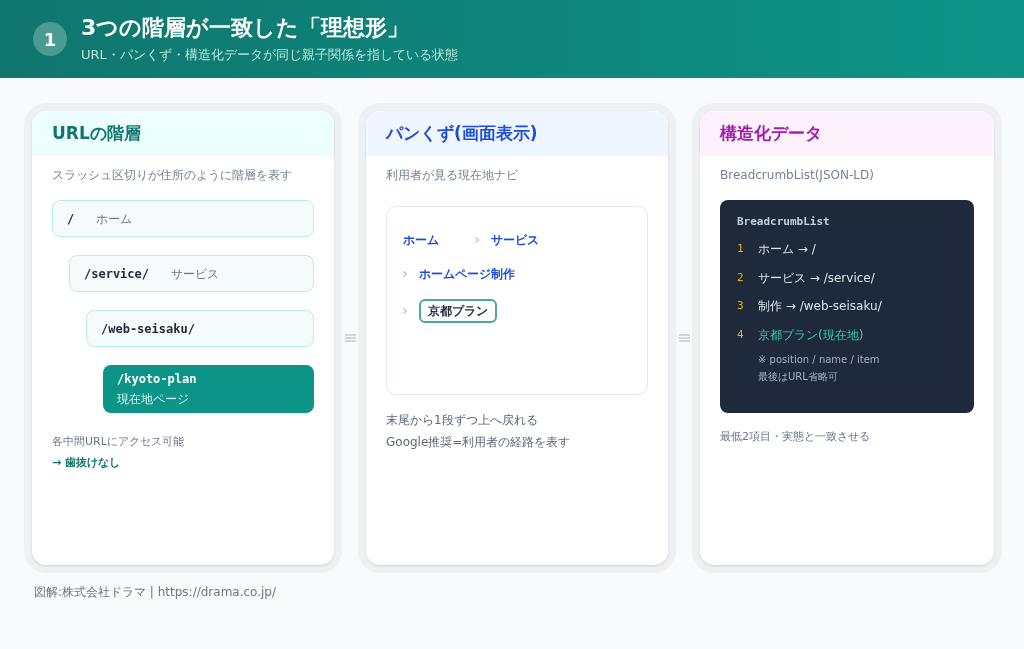  What do you see at coordinates (820, 306) in the screenshot?
I see `list-item-text: 制作 → /web-seisaku/` at bounding box center [820, 306].